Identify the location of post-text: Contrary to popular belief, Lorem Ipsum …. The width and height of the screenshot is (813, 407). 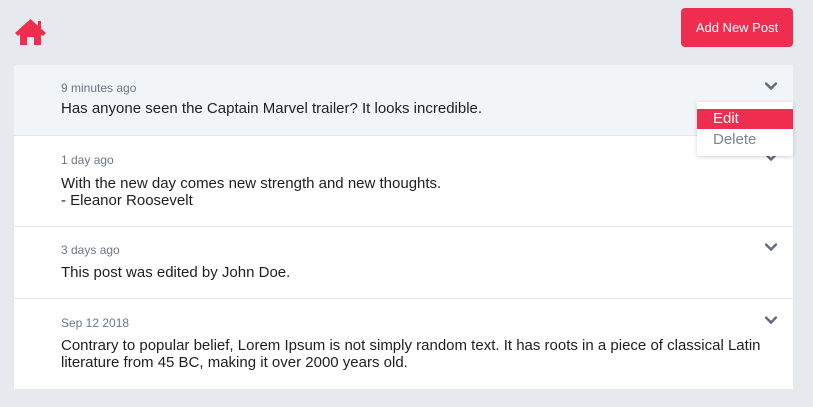
(411, 354).